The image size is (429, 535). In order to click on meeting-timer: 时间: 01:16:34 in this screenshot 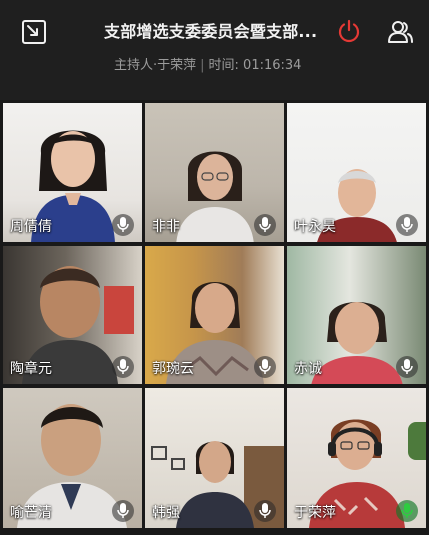, I will do `click(255, 65)`.